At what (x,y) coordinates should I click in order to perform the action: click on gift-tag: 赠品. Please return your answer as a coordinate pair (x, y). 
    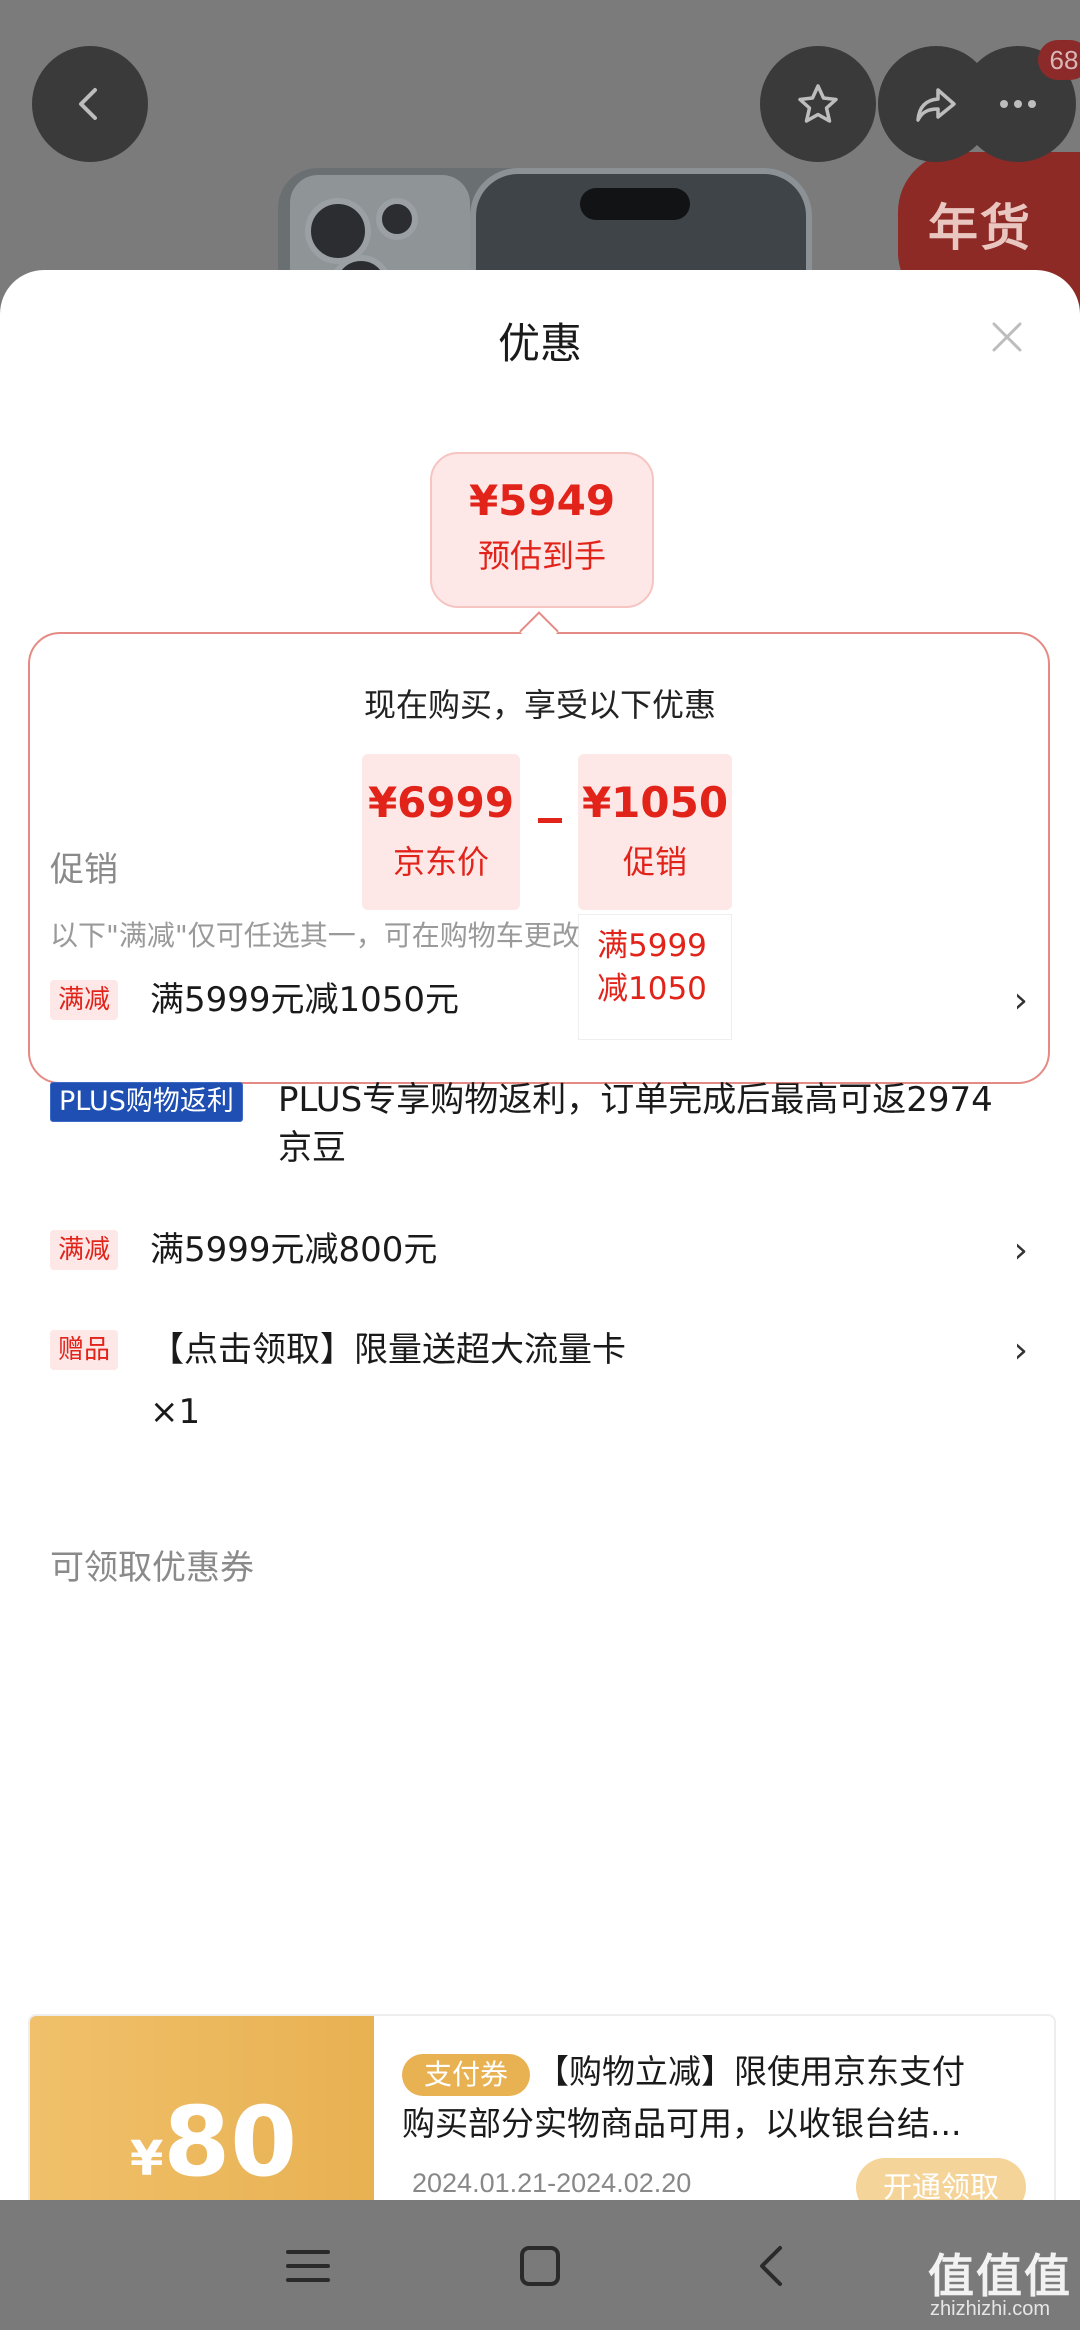
    Looking at the image, I should click on (84, 1350).